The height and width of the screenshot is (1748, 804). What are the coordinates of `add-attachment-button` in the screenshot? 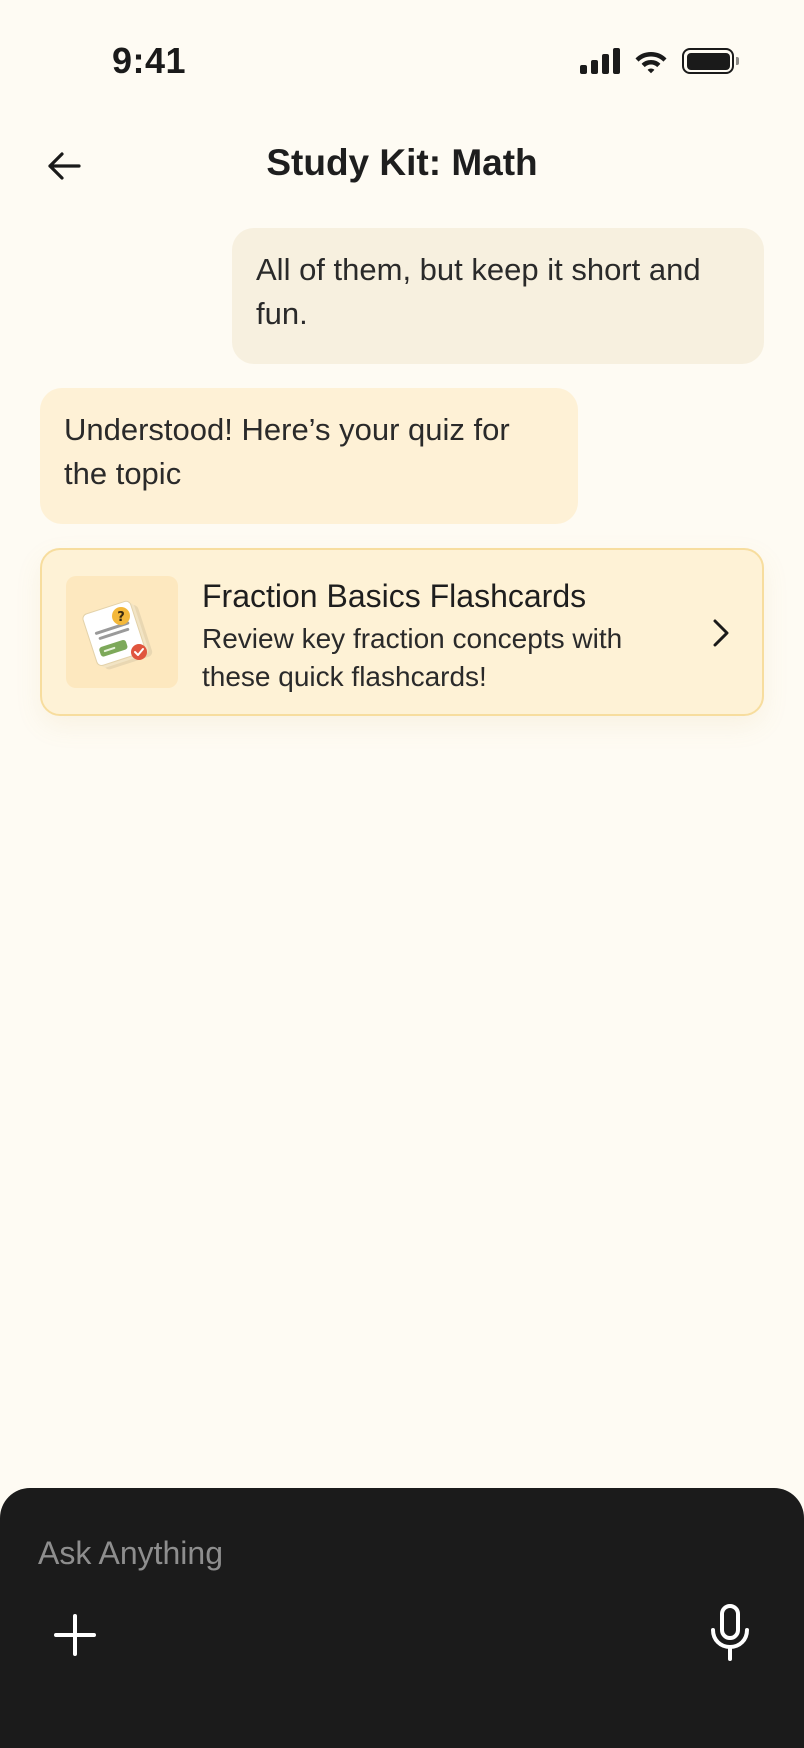 It's located at (75, 1635).